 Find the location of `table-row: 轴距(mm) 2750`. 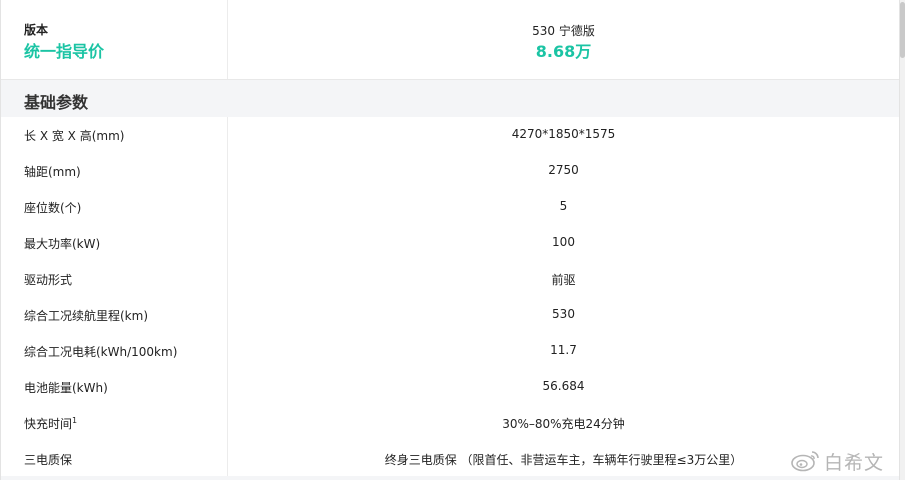

table-row: 轴距(mm) 2750 is located at coordinates (450, 171).